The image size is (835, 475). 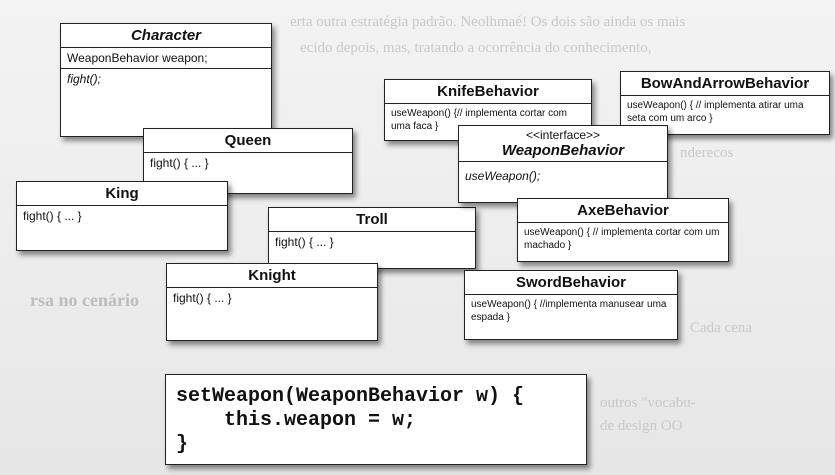 I want to click on knight-class-name: Knight, so click(x=272, y=276).